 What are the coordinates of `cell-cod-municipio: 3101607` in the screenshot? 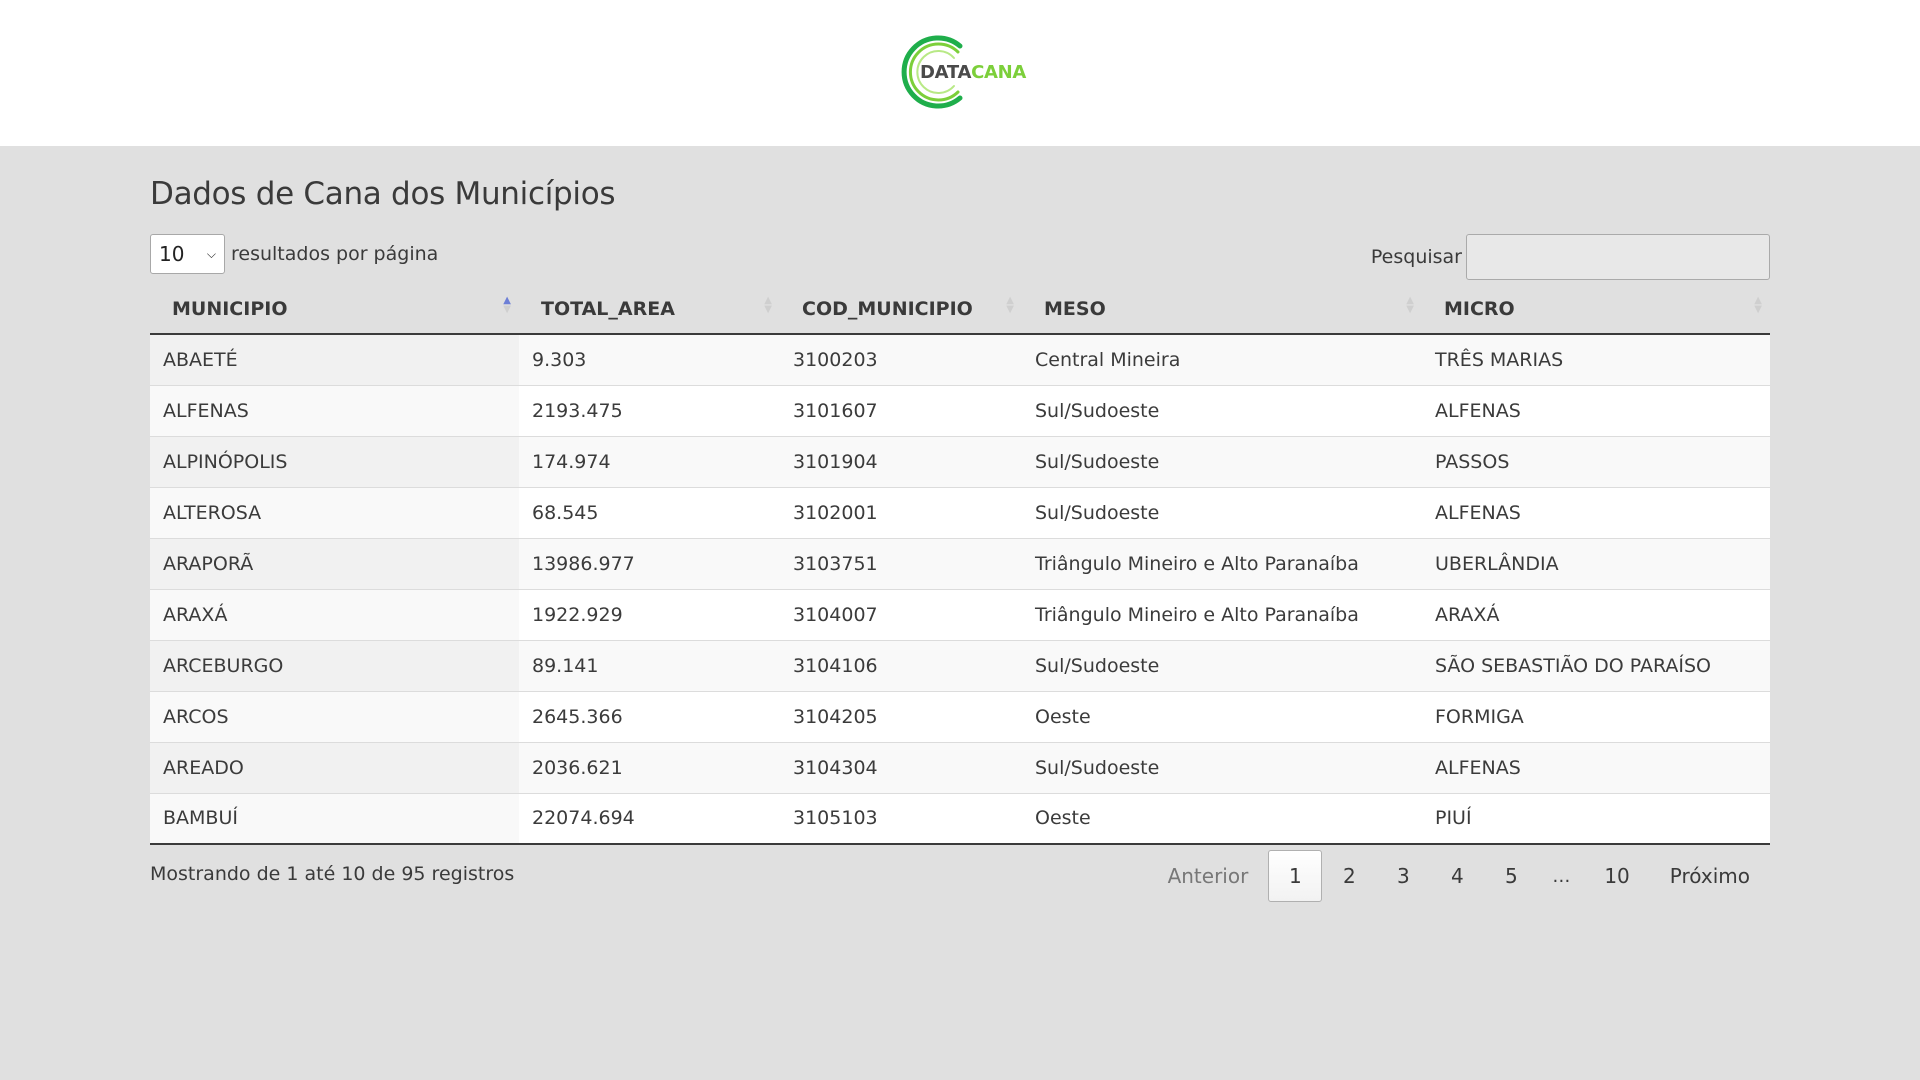 It's located at (901, 410).